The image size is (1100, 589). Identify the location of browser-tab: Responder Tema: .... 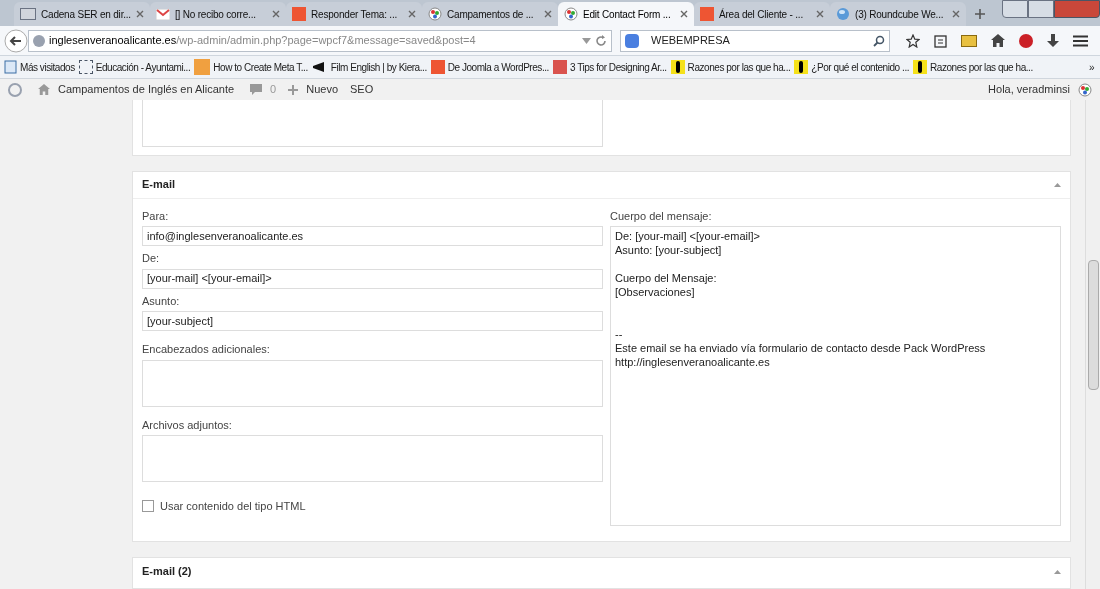
(354, 14).